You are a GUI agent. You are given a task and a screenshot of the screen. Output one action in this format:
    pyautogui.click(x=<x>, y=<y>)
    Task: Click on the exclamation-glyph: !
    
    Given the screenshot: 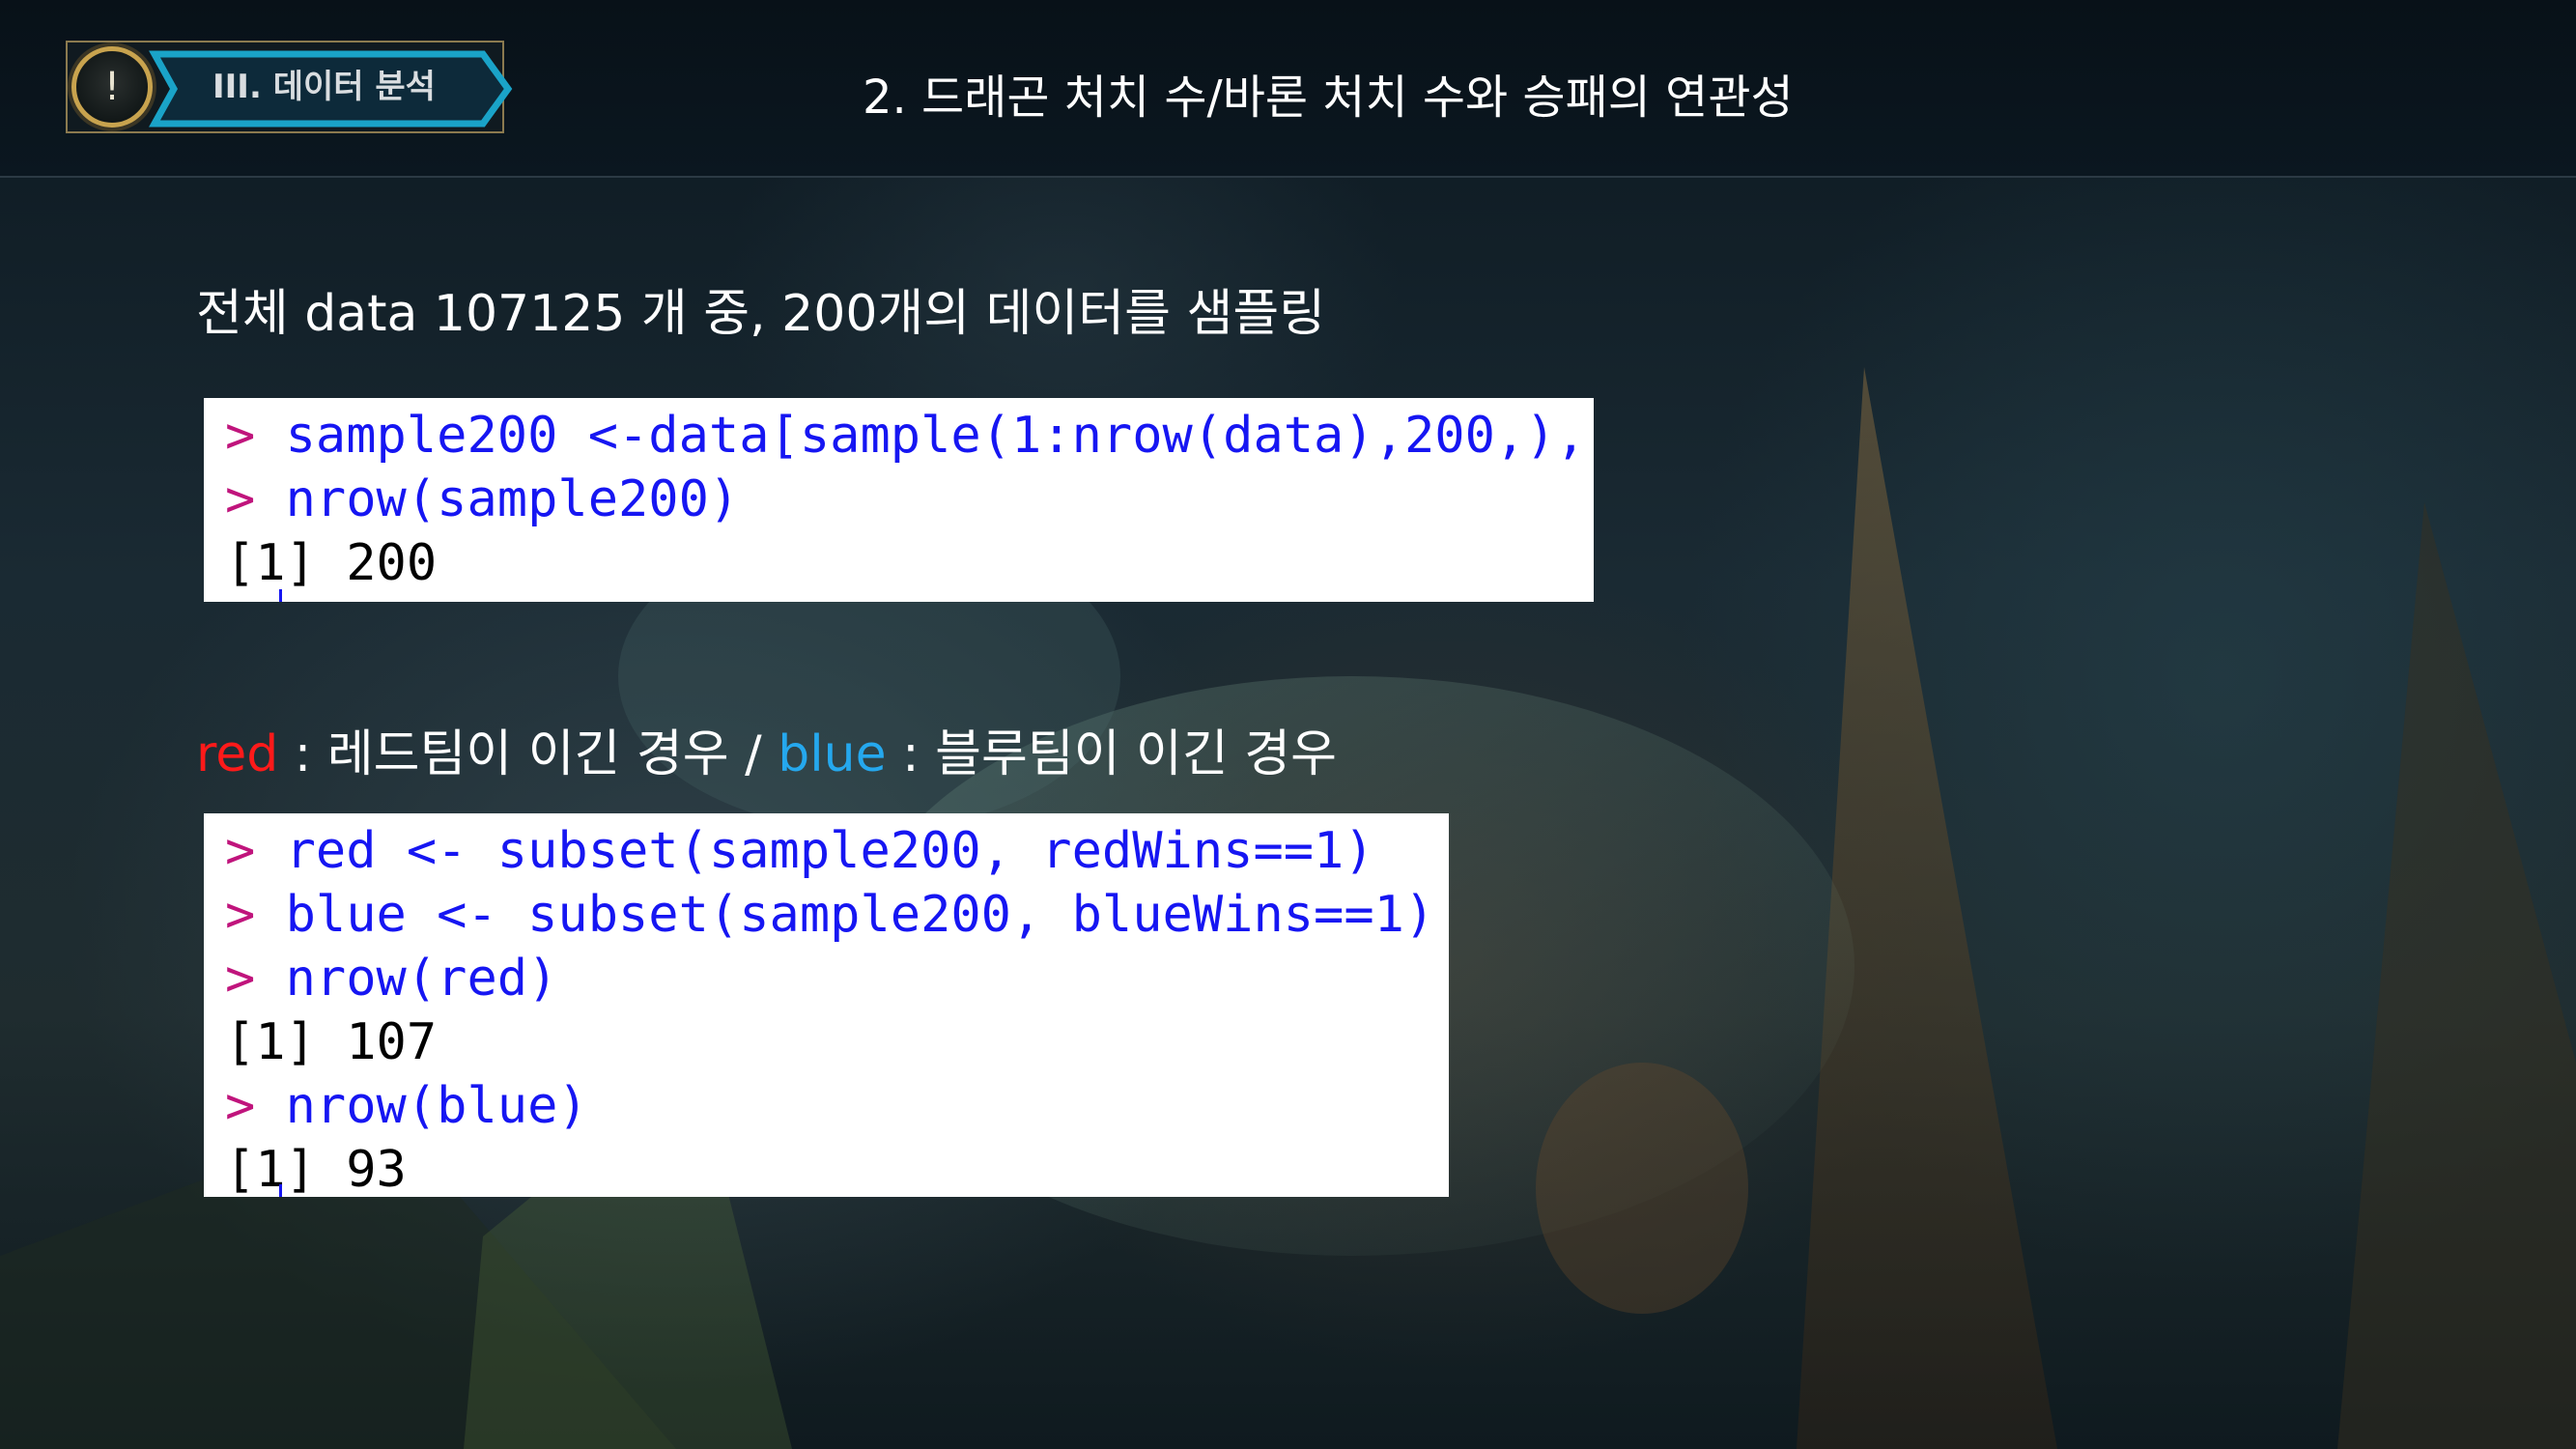 What is the action you would take?
    pyautogui.click(x=112, y=87)
    